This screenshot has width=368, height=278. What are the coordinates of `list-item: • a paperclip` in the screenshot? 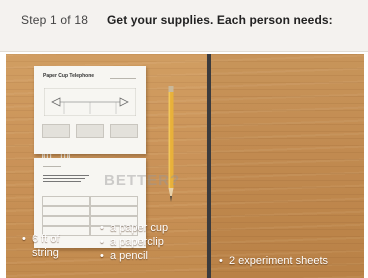 It's located at (134, 242).